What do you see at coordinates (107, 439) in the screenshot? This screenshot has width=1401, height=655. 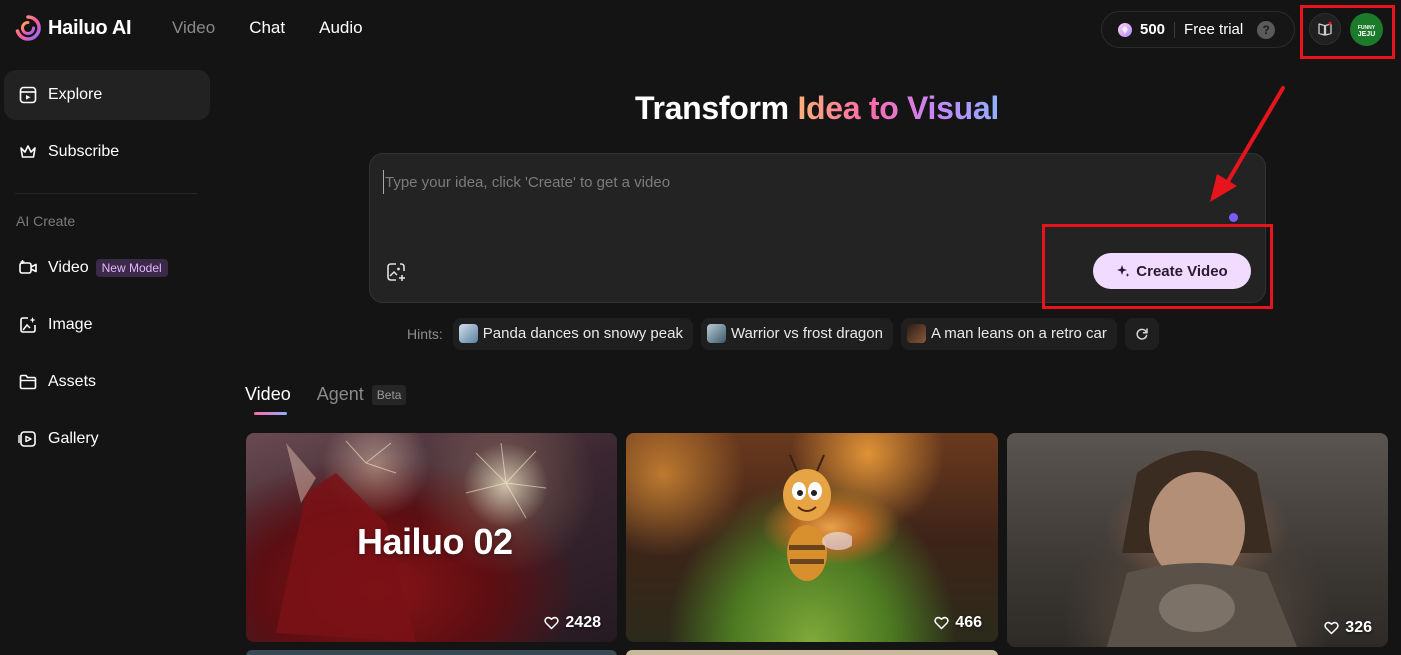 I see `sidebar-item-gallery: Gallery` at bounding box center [107, 439].